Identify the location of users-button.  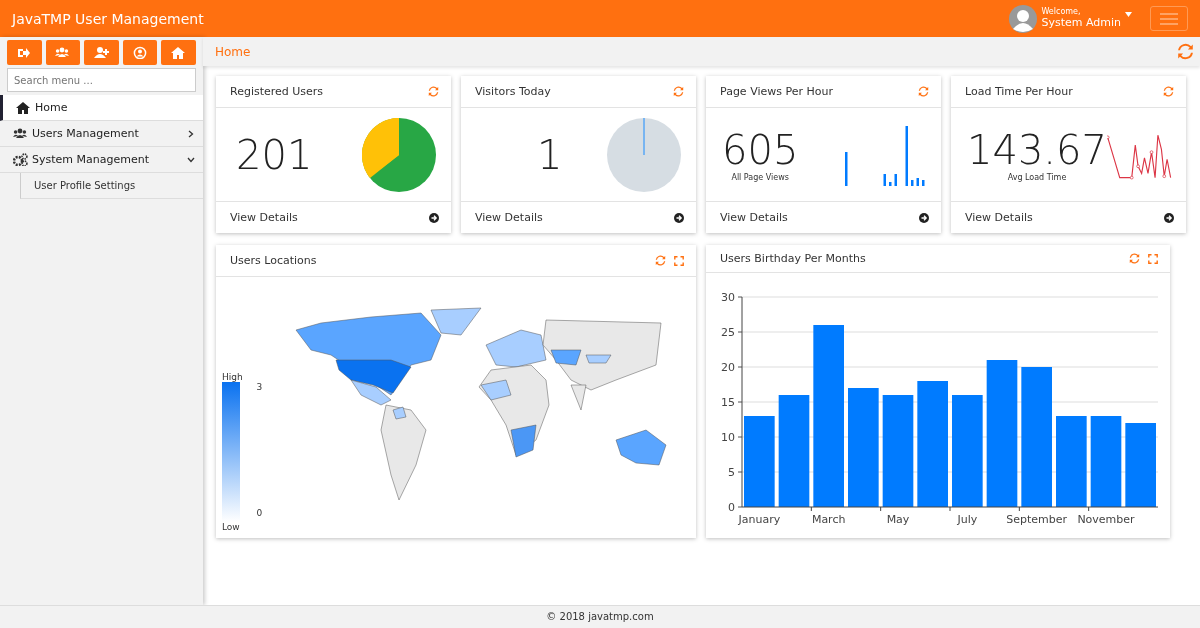
(63, 52).